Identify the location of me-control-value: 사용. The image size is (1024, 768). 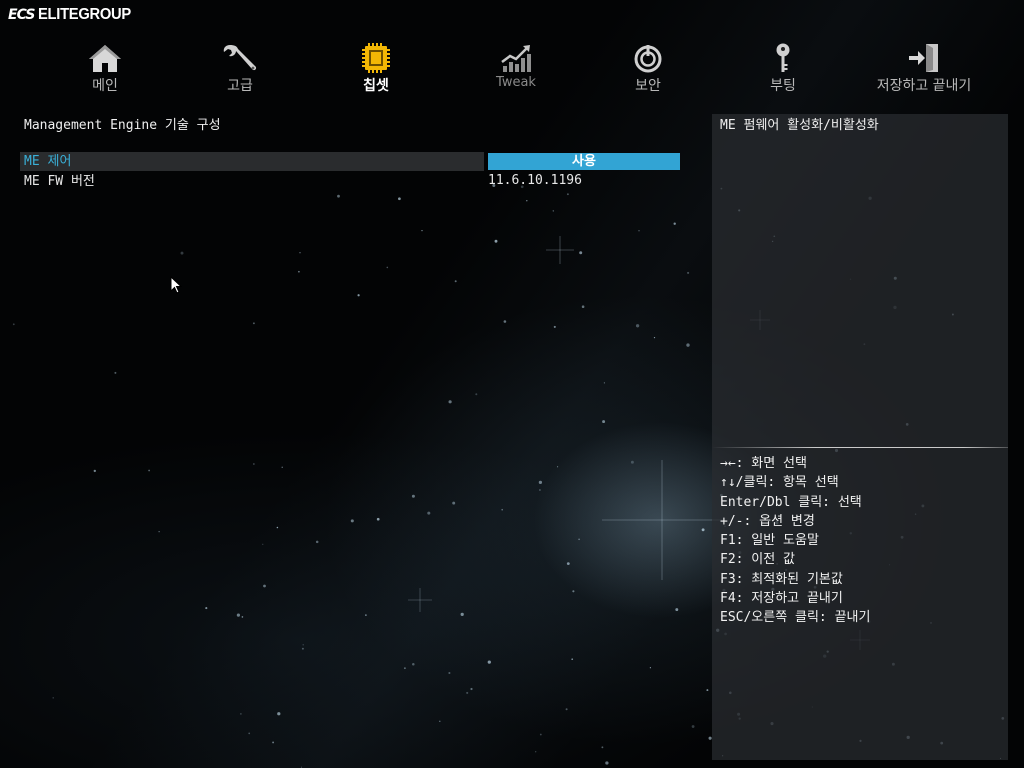
(584, 161).